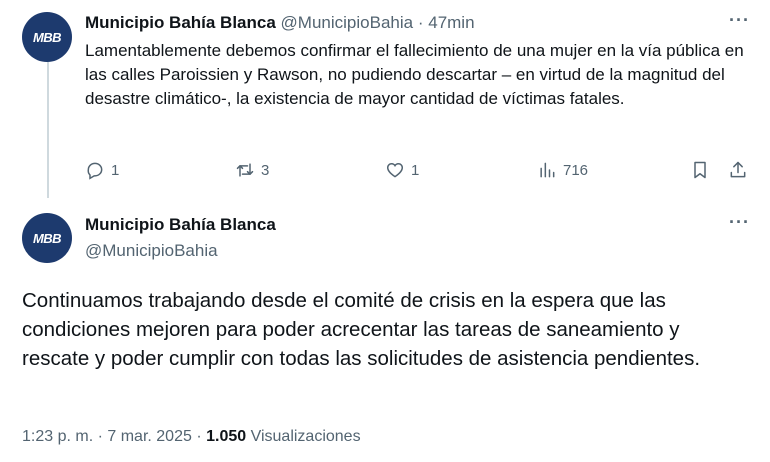  Describe the element at coordinates (48, 130) in the screenshot. I see `thread-connector-line` at that location.